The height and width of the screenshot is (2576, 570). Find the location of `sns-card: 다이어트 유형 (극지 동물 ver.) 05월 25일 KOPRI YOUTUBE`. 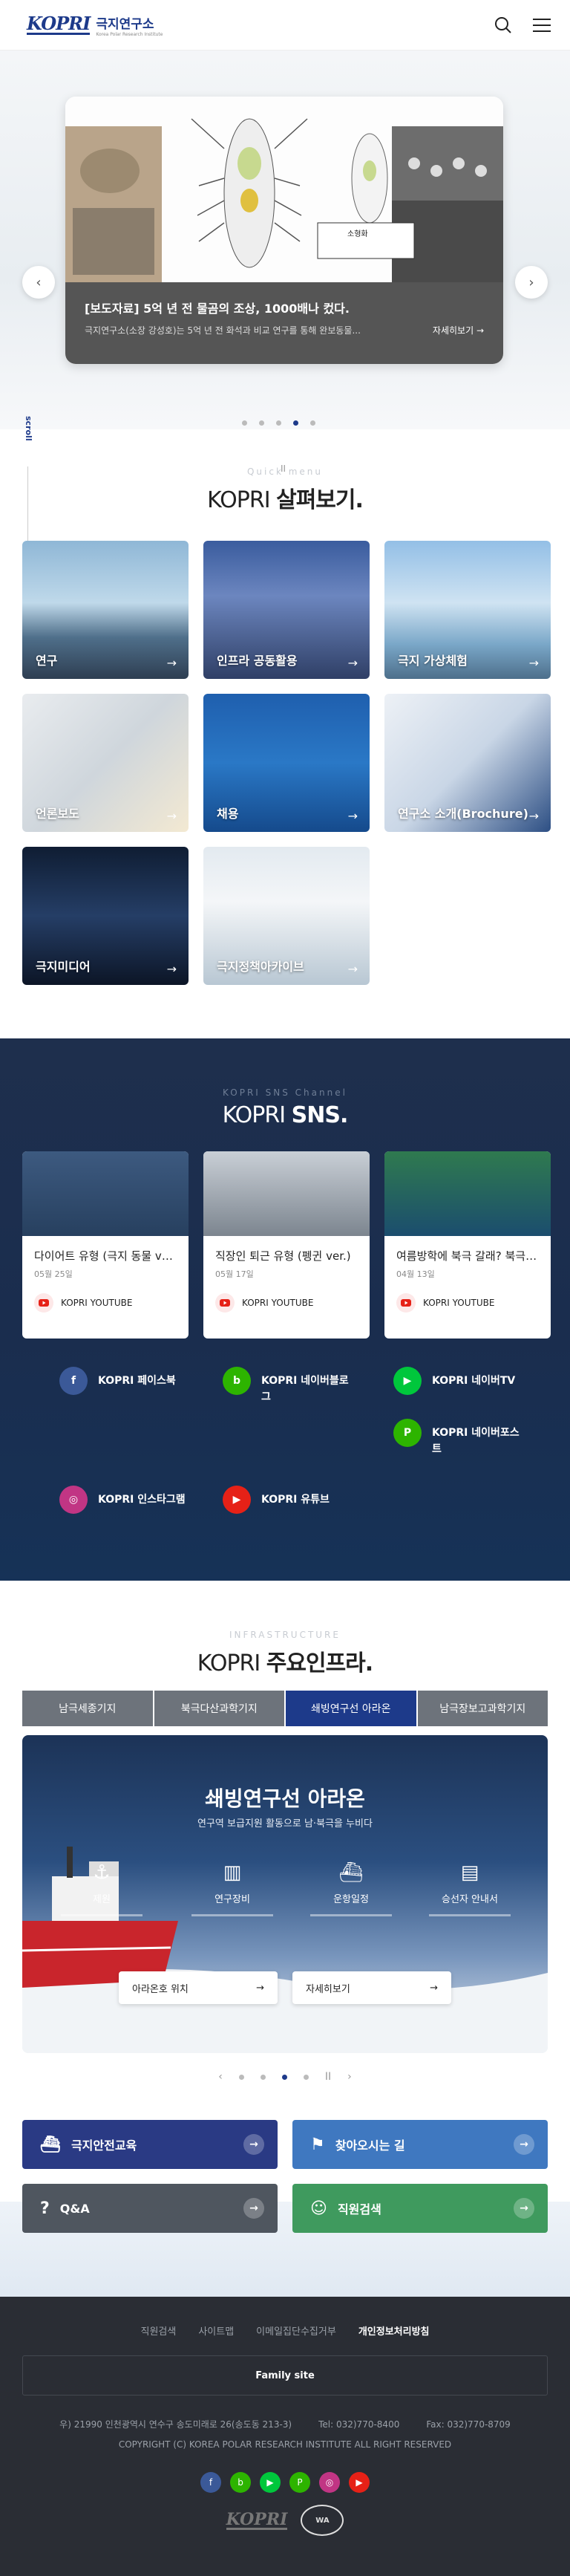

sns-card: 다이어트 유형 (극지 동물 ver.) 05월 25일 KOPRI YOUTUBE is located at coordinates (105, 1245).